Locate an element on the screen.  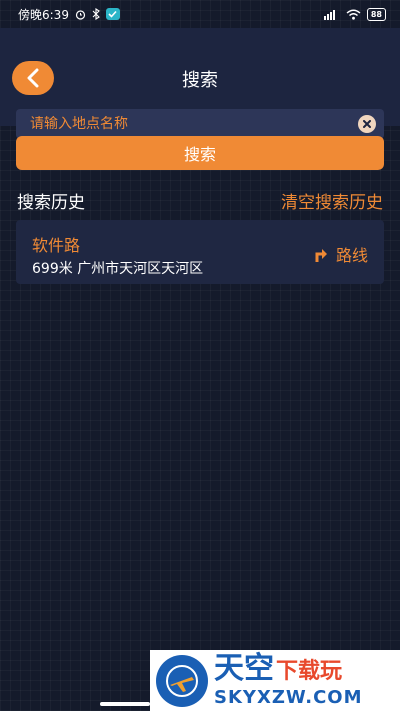
history-title: 搜索历史 is located at coordinates (51, 203).